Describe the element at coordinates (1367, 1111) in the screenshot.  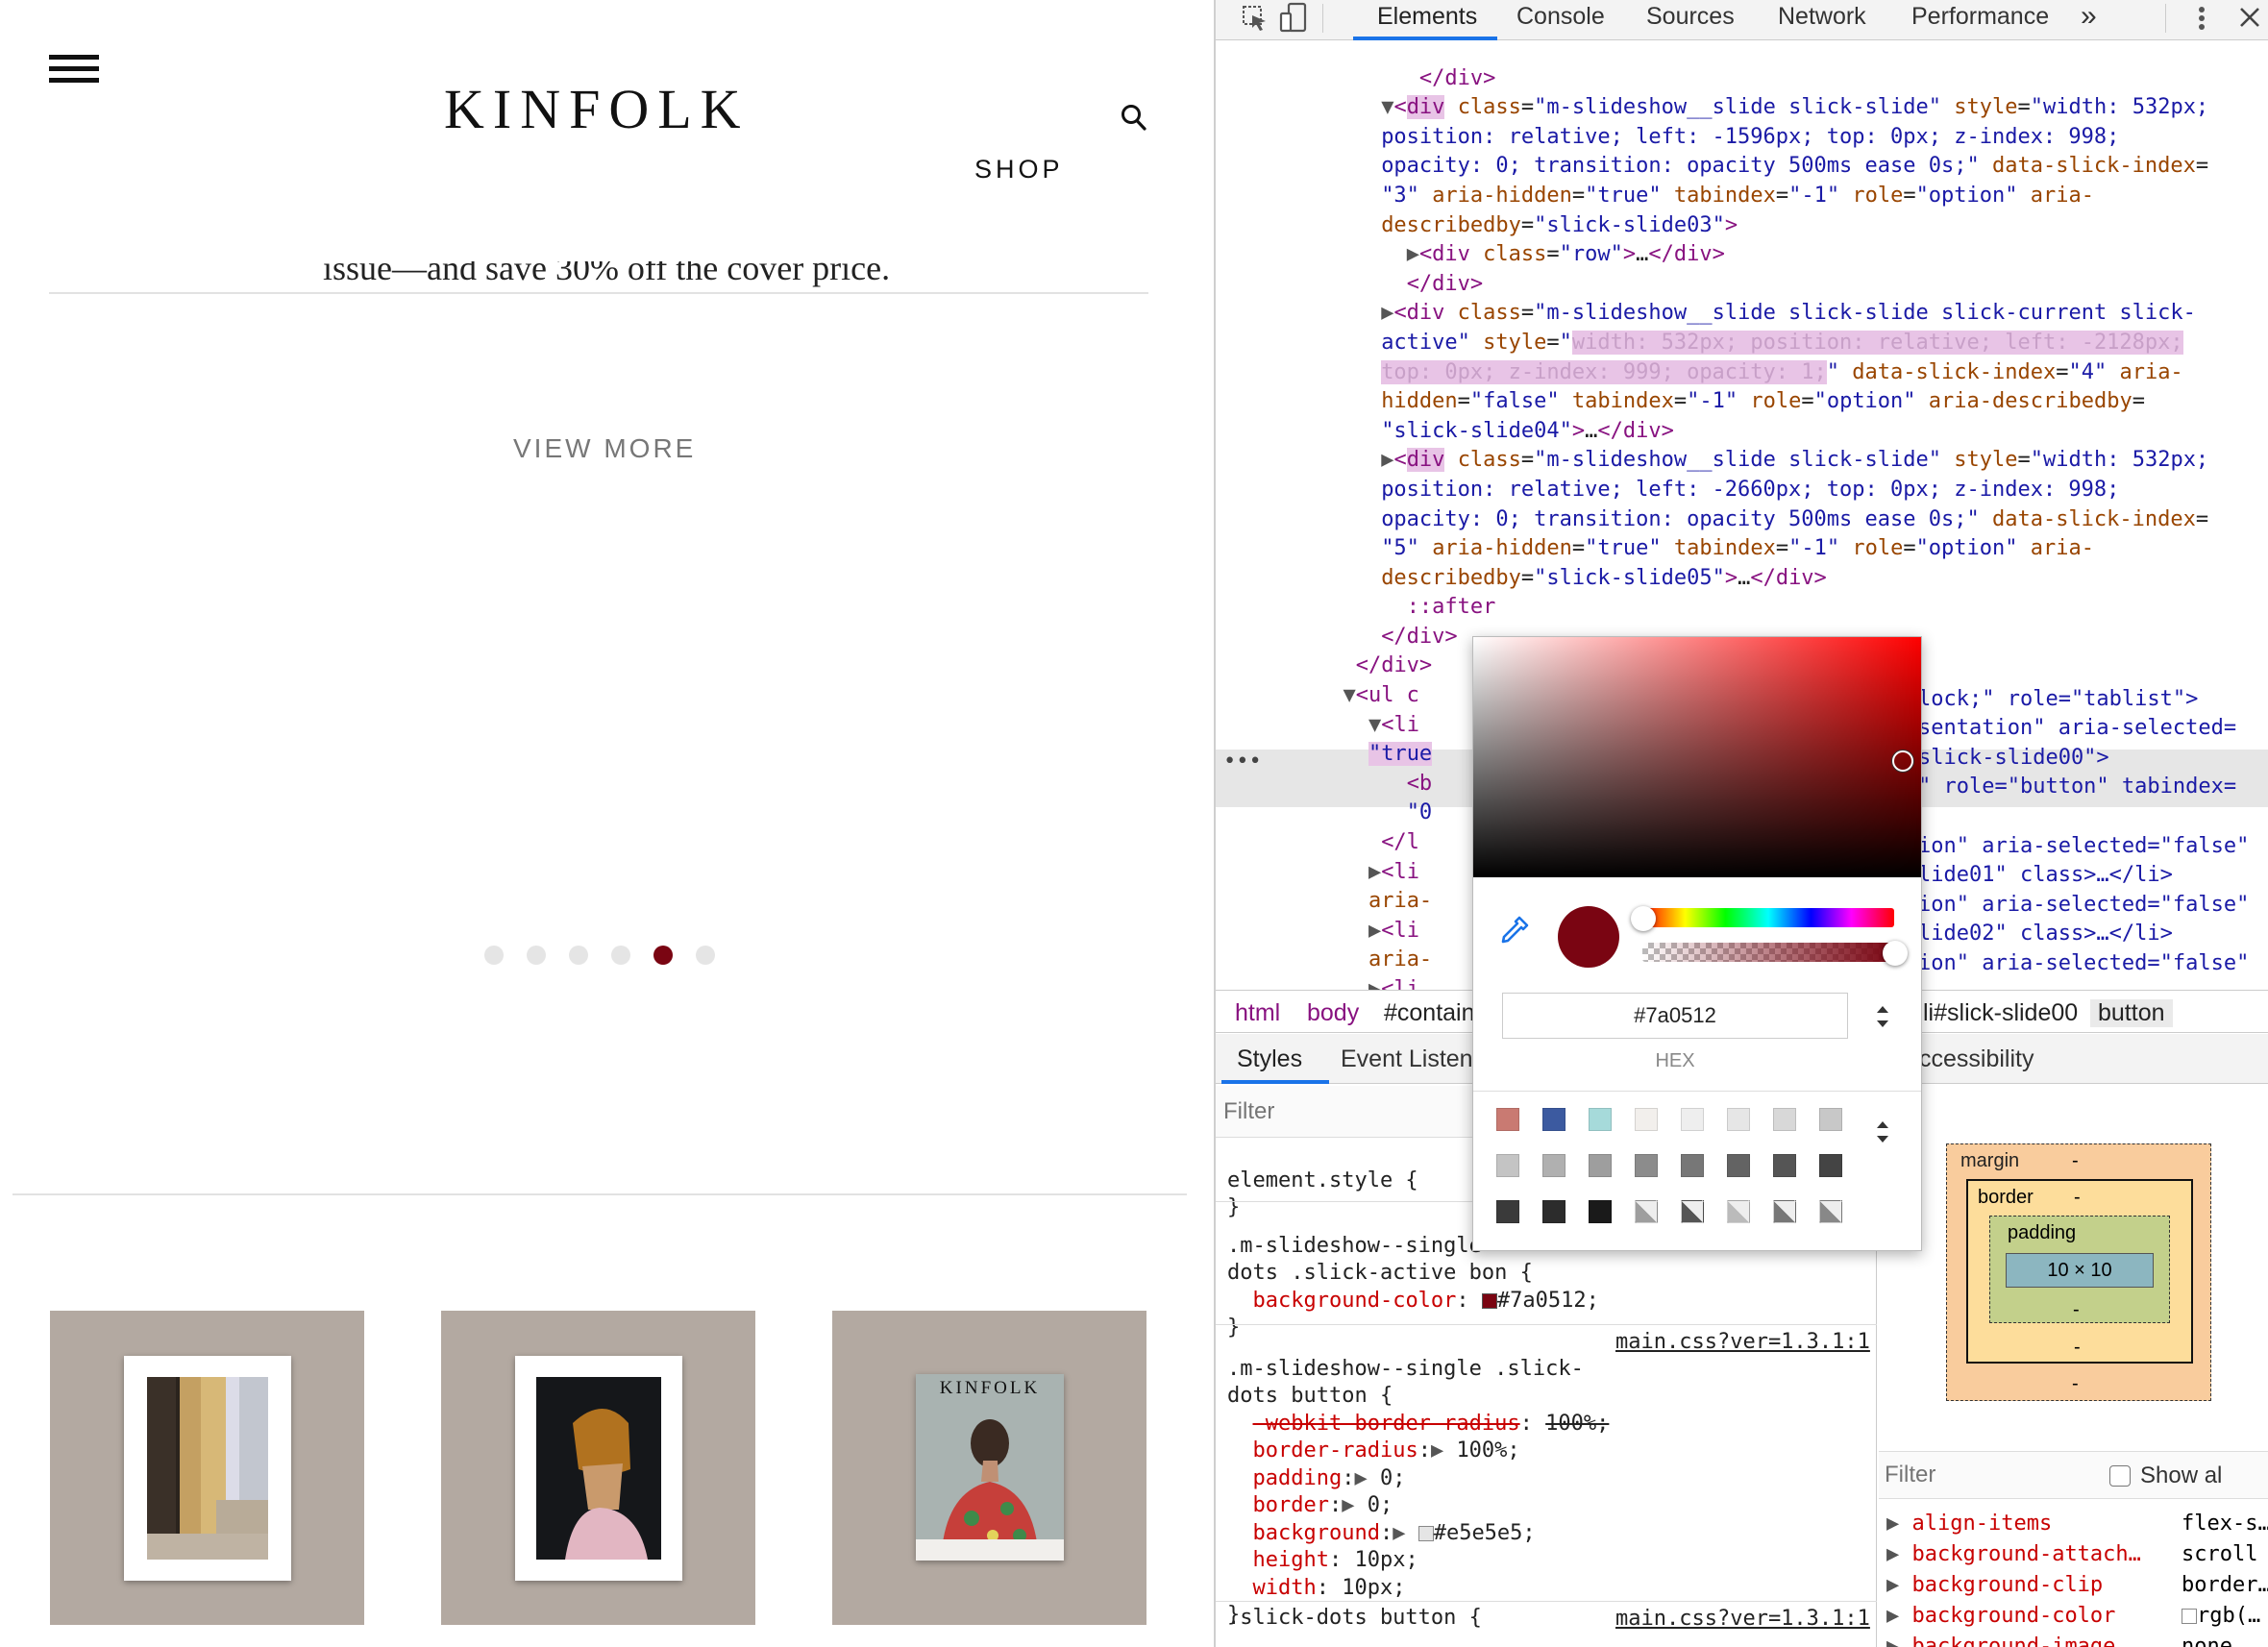
I see `styles-filter-input` at that location.